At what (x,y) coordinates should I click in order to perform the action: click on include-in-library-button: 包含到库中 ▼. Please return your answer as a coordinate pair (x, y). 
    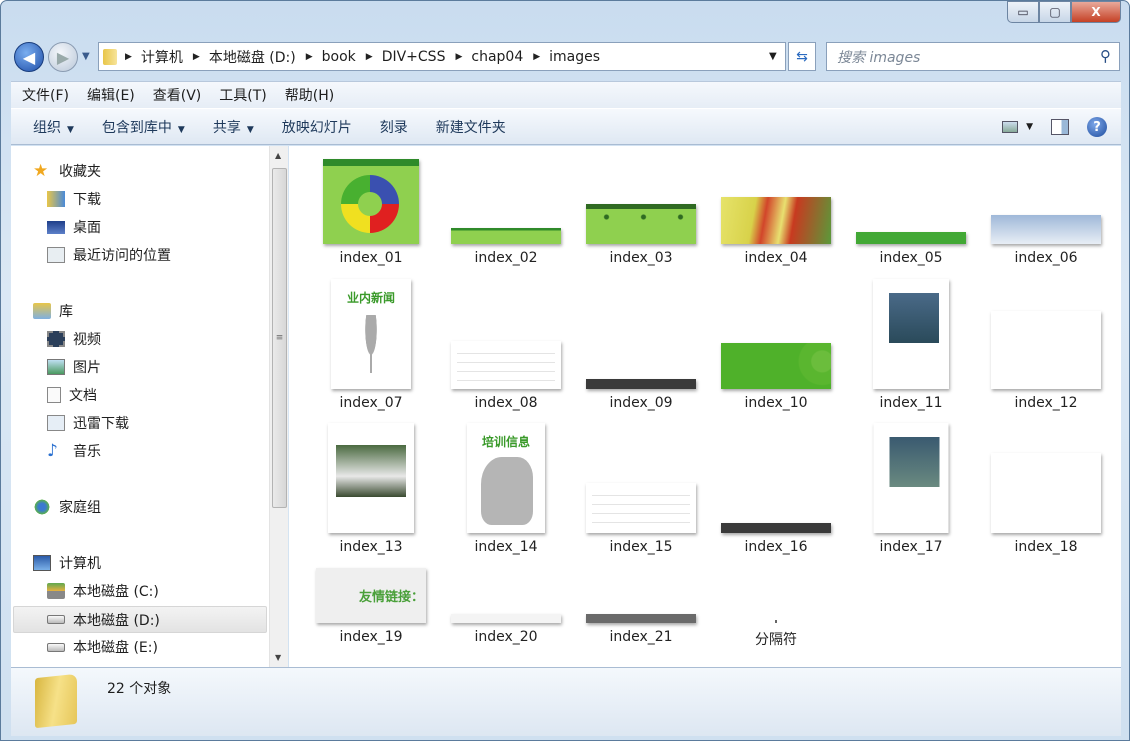
    Looking at the image, I should click on (143, 127).